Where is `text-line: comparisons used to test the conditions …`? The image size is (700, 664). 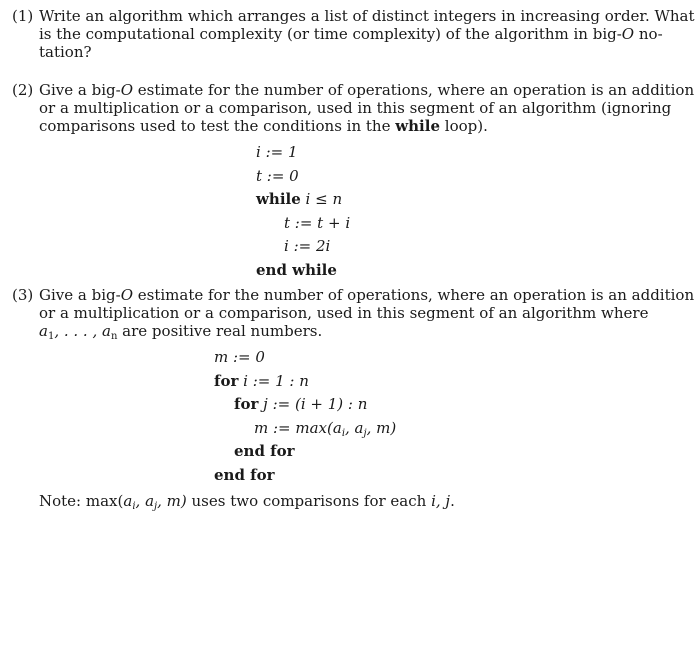 text-line: comparisons used to test the conditions … is located at coordinates (263, 126).